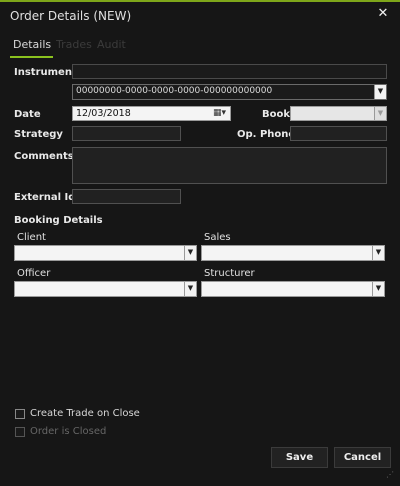  Describe the element at coordinates (31, 57) in the screenshot. I see `active-tab-indicator` at that location.